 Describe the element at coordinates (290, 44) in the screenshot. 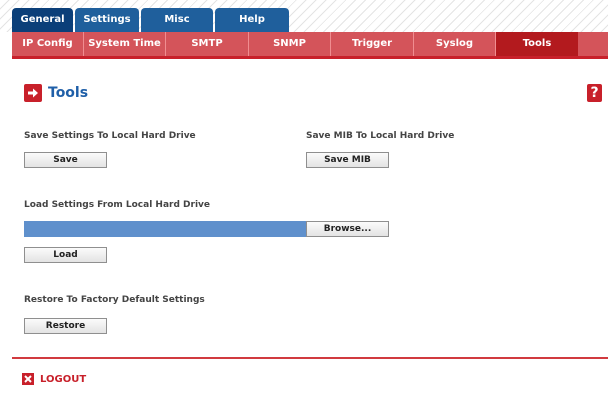

I see `subtab-snmp: SNMP` at that location.